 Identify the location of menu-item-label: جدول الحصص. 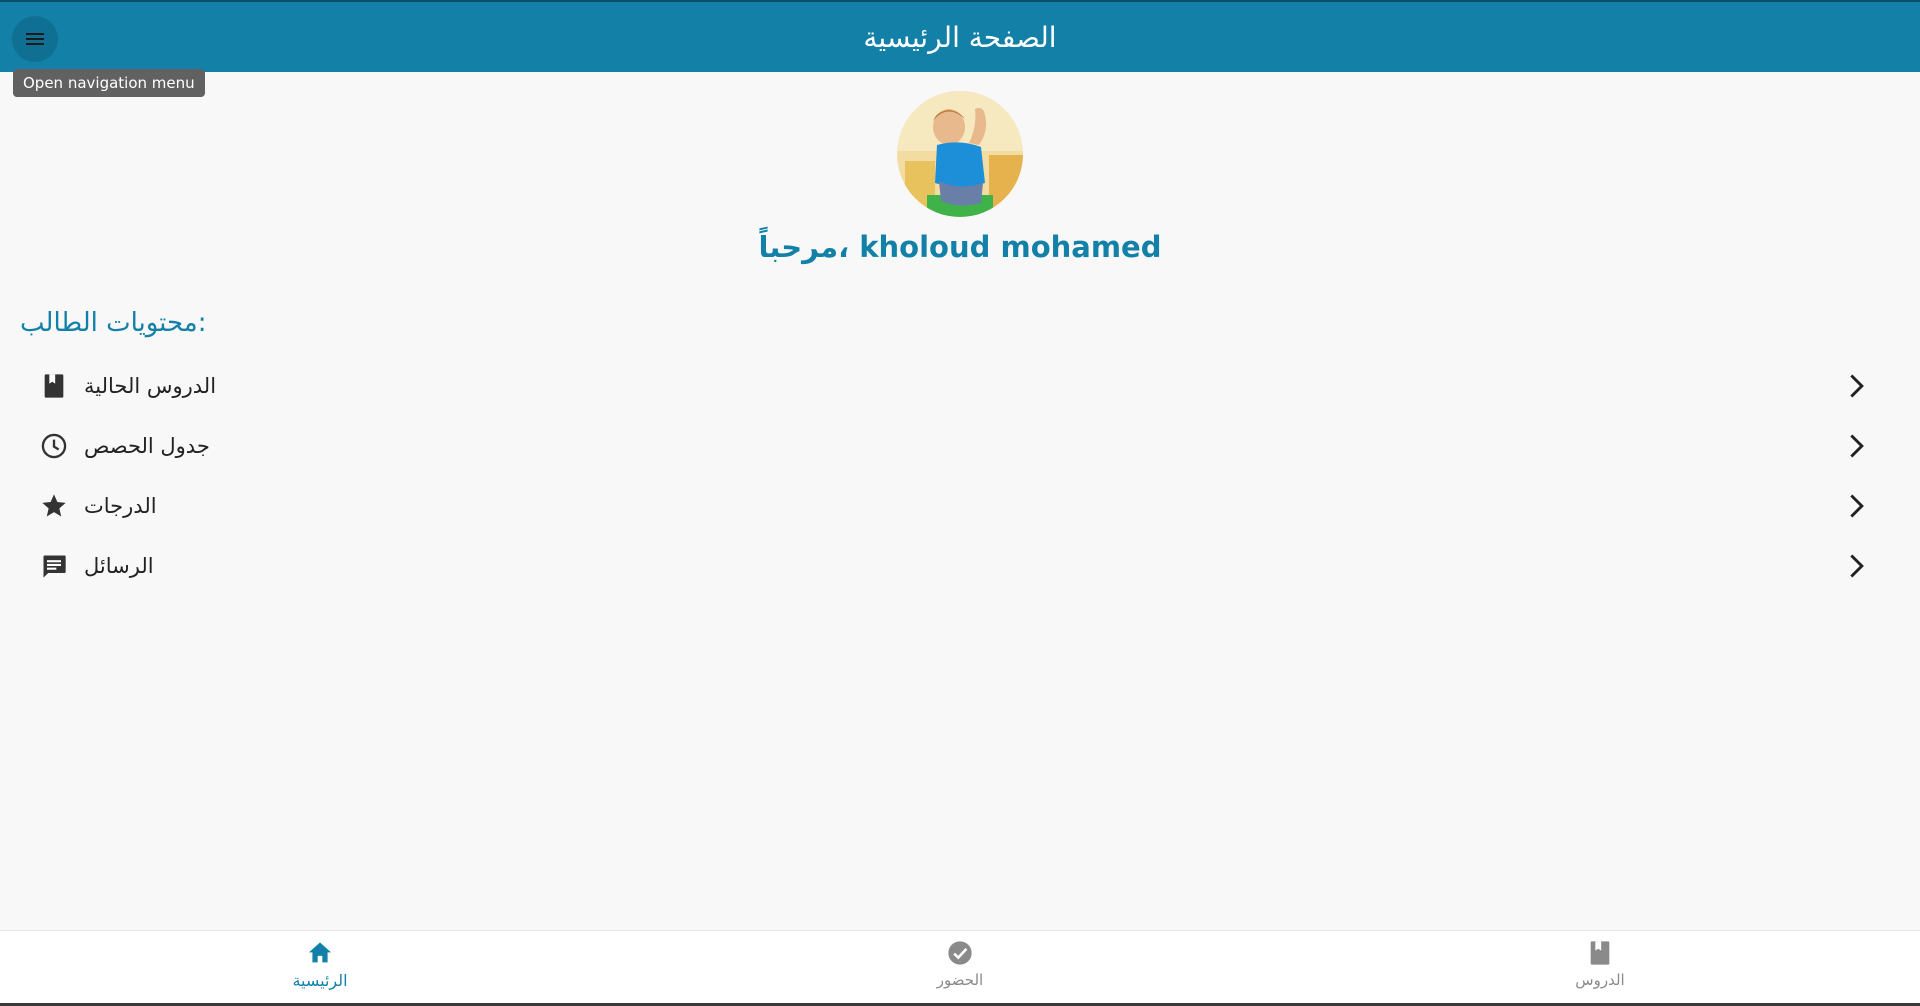
(147, 446).